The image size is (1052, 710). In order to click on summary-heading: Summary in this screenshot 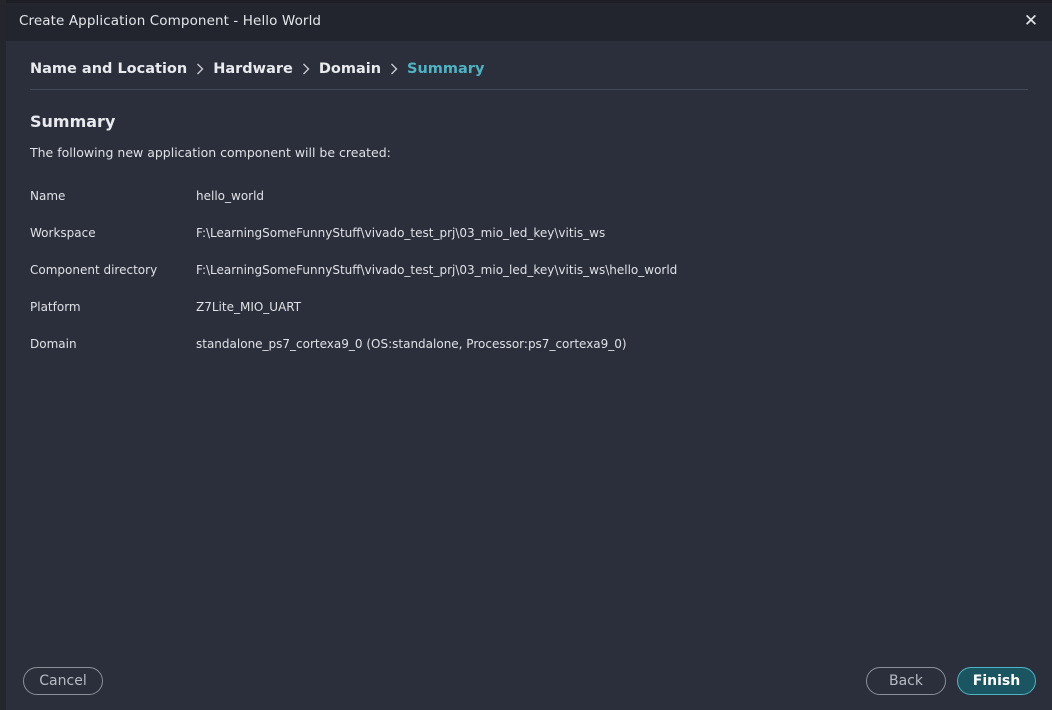, I will do `click(73, 121)`.